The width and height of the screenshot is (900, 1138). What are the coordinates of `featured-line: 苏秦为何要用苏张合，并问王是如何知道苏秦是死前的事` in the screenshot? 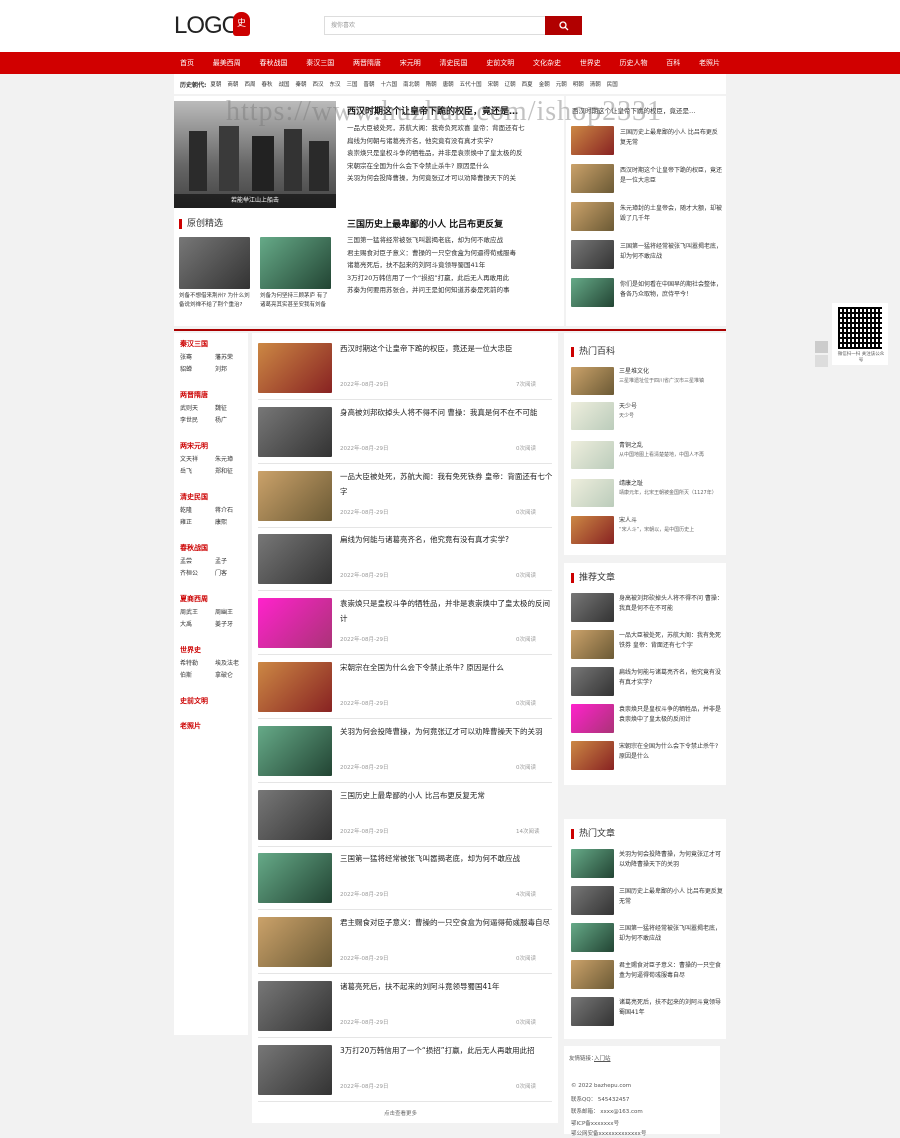 It's located at (452, 290).